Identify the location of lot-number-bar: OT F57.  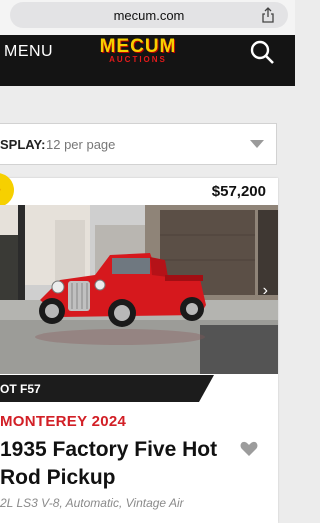
(139, 388).